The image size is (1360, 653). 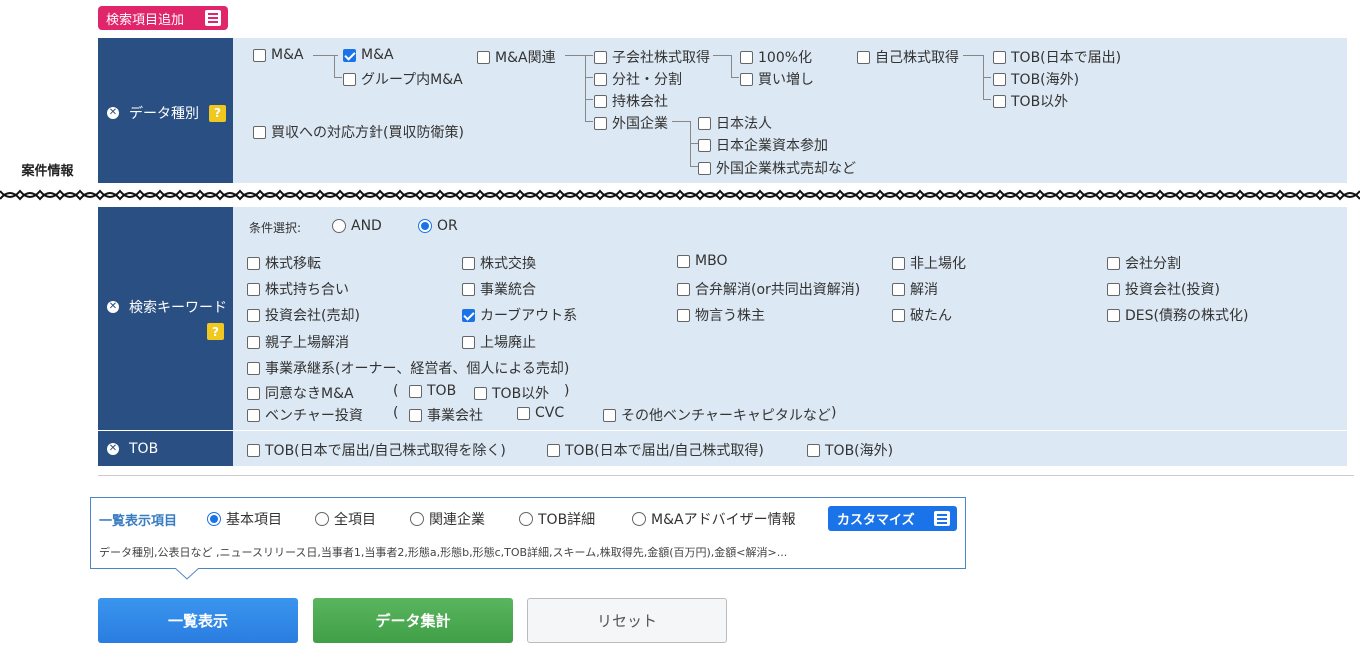 I want to click on keyword-checkbox: MBO, so click(x=702, y=261).